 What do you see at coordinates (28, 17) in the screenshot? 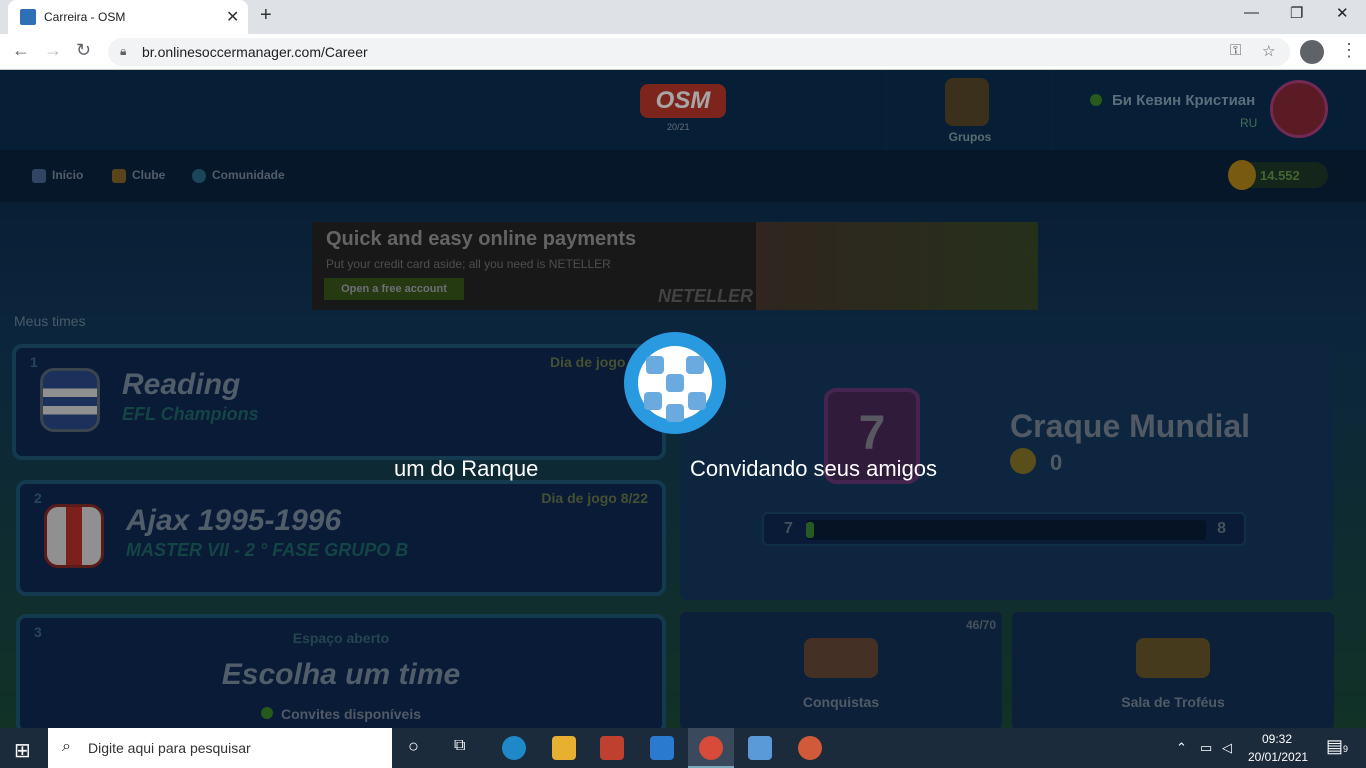
I see `tab-favicon-icon` at bounding box center [28, 17].